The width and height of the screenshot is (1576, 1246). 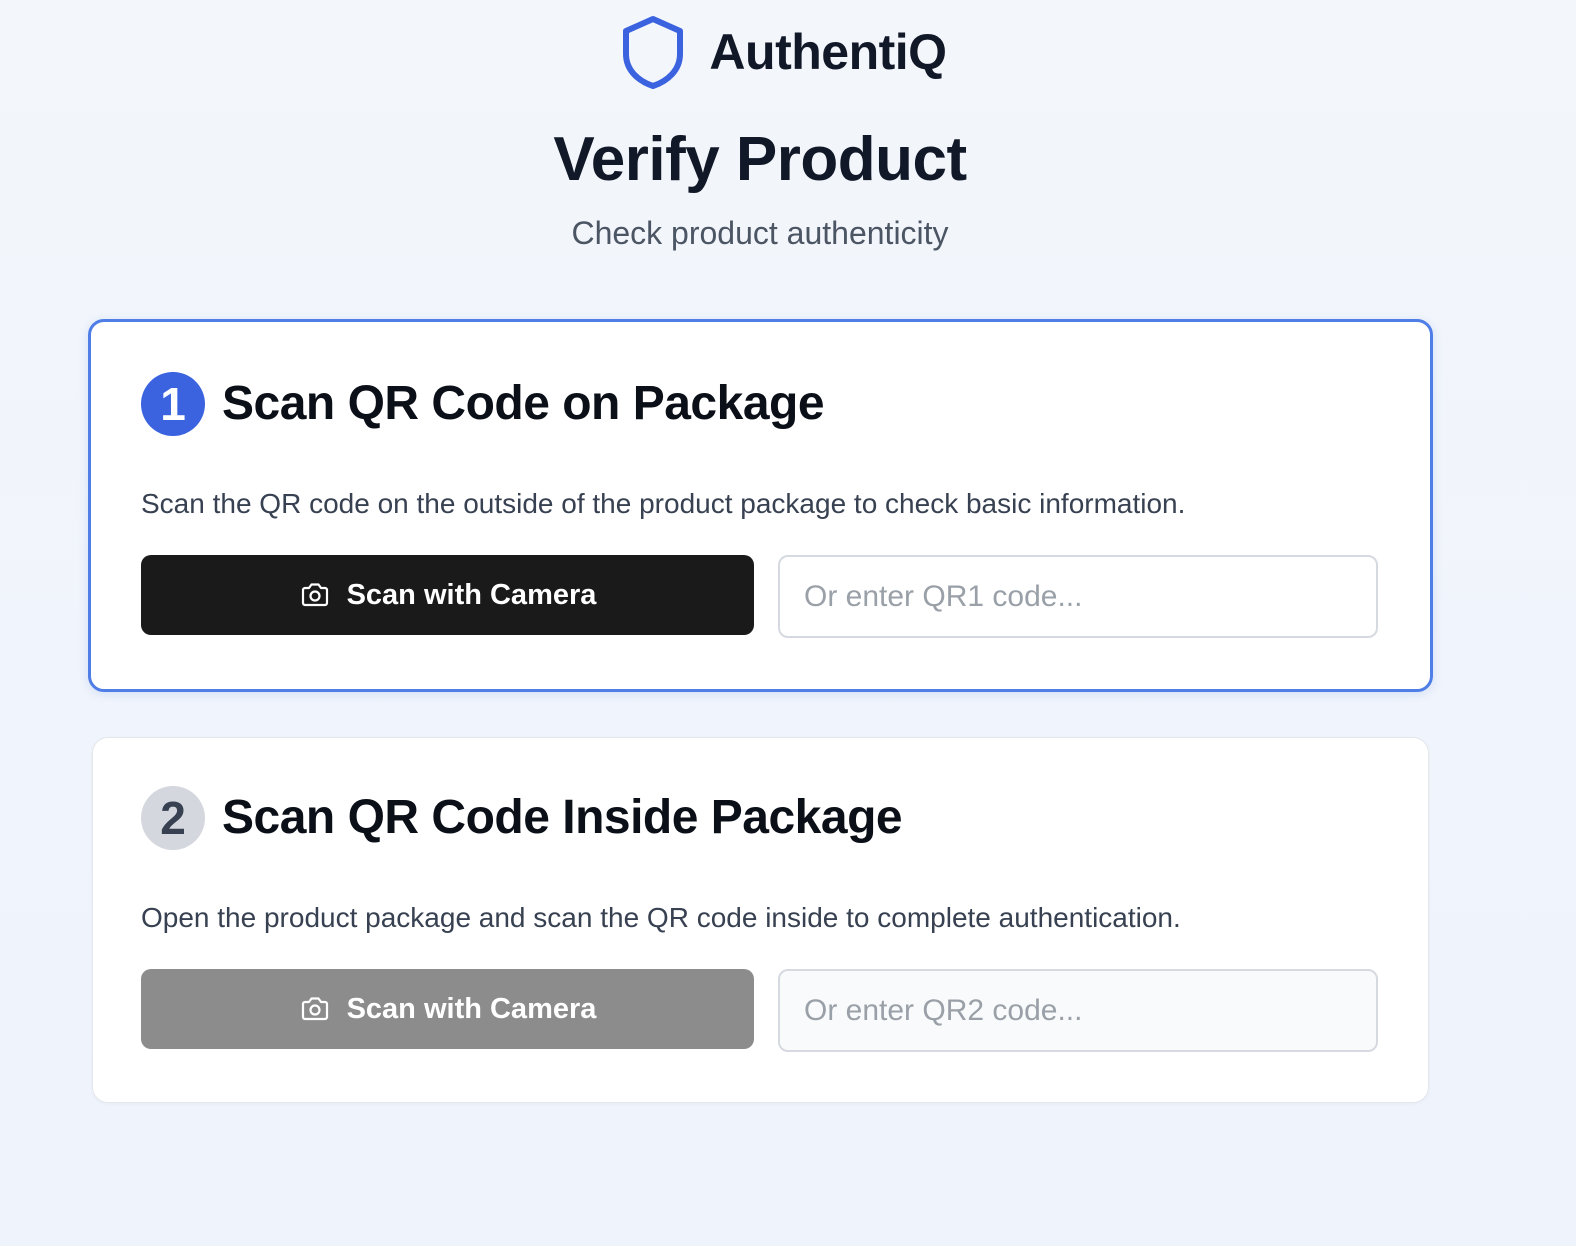 I want to click on page-subtitle: Check product authenticity, so click(x=760, y=233).